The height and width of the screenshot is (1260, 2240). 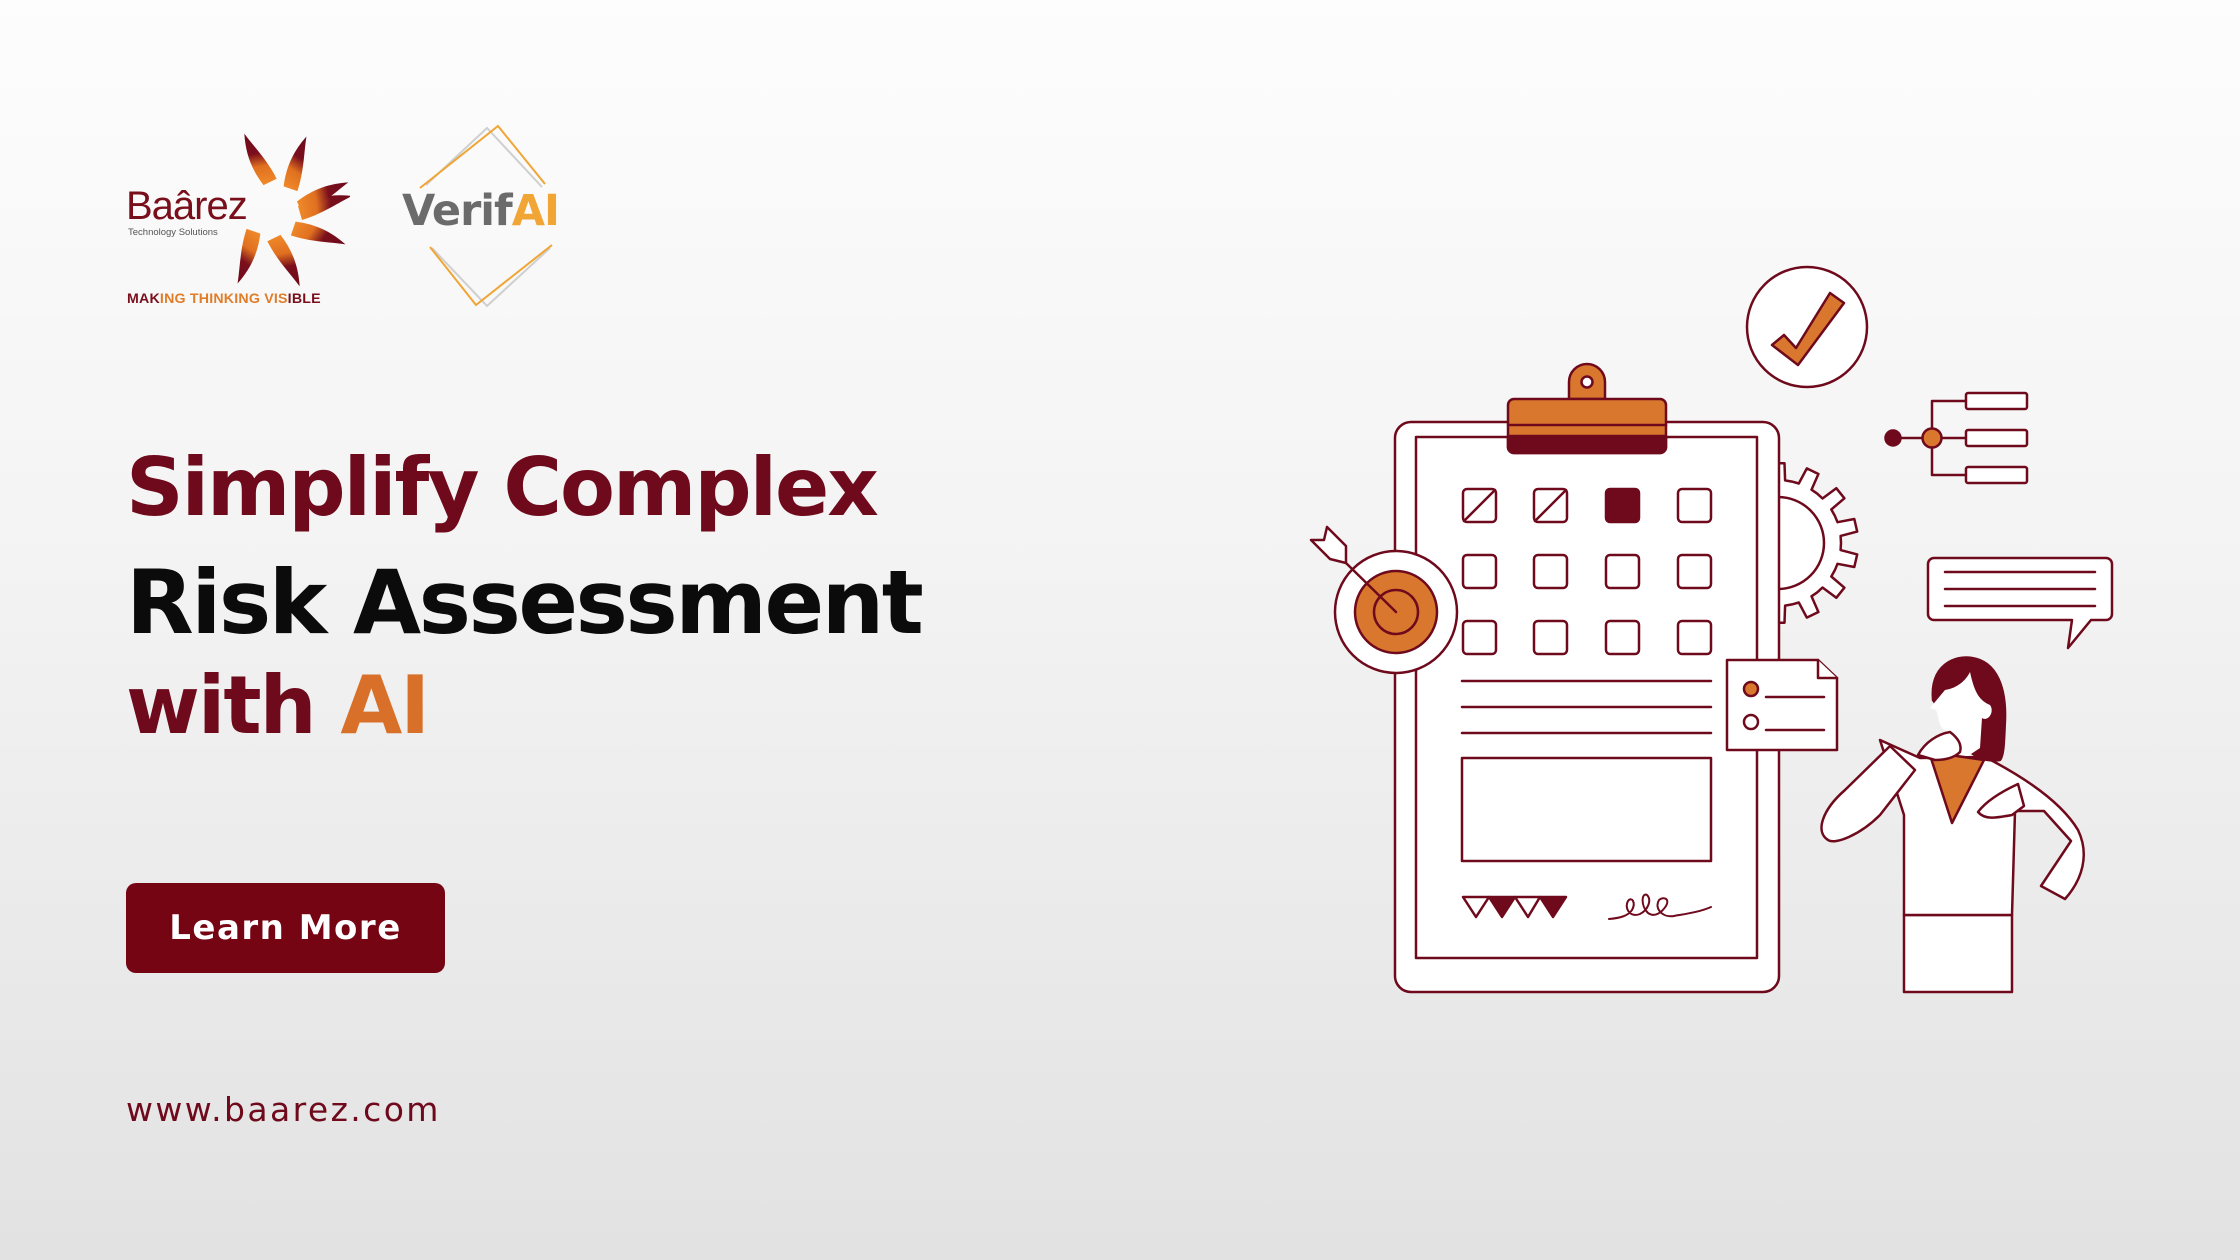 I want to click on speech-bubble-icon, so click(x=2020, y=603).